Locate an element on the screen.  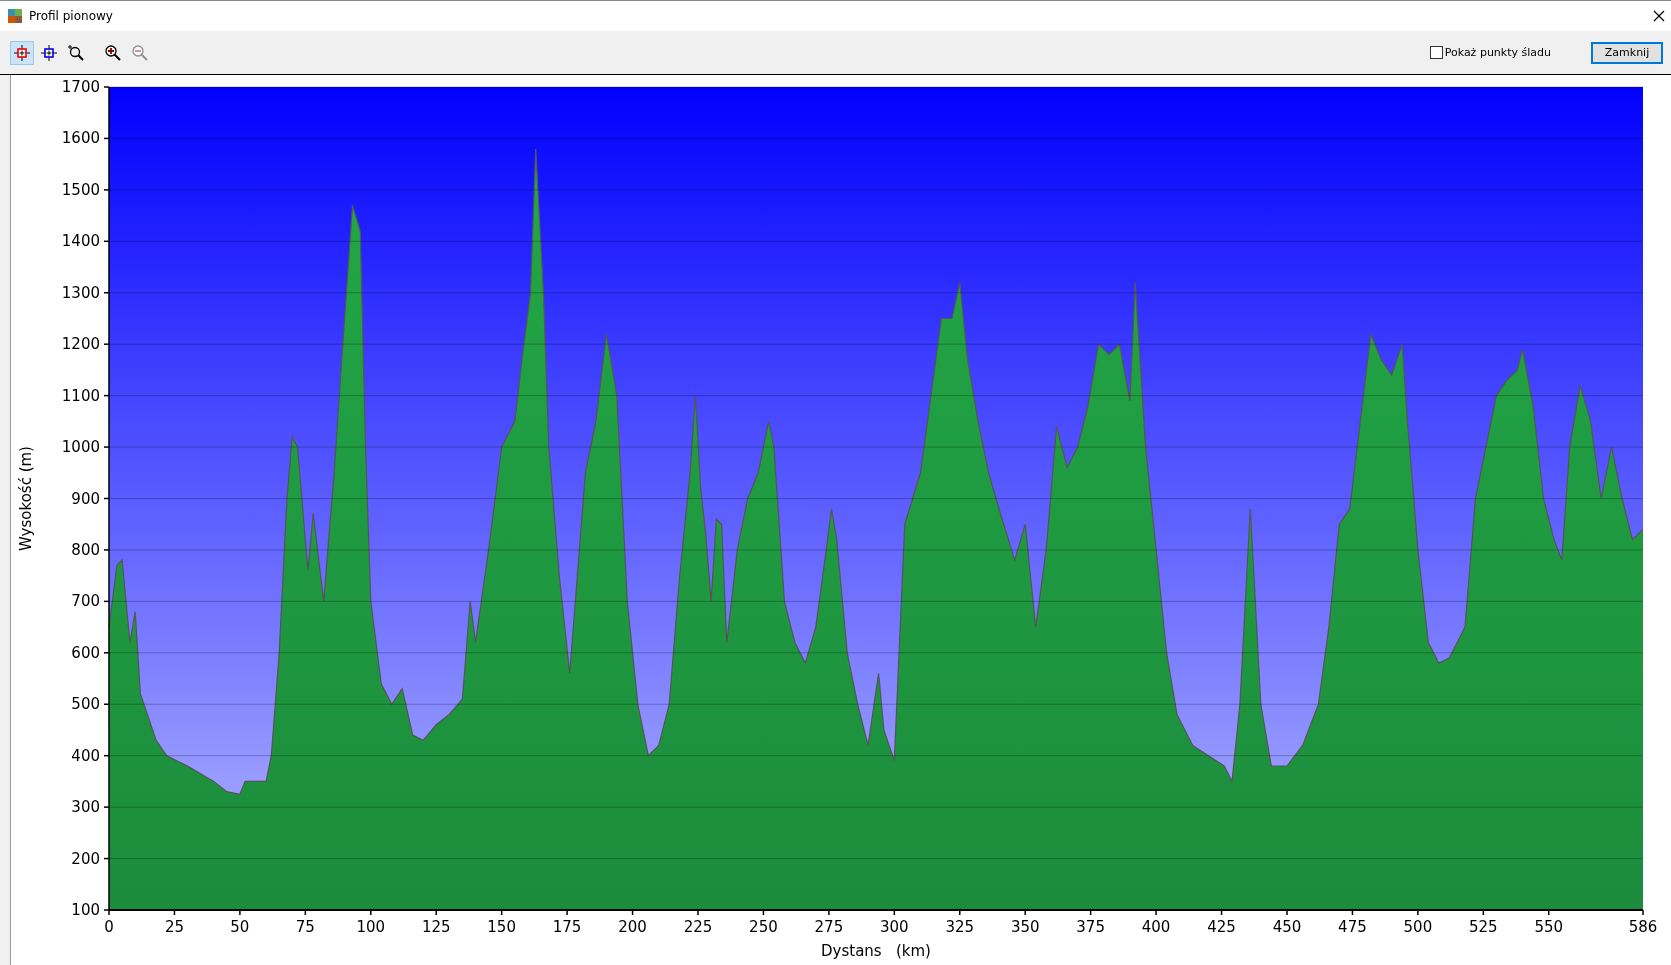
x-tick-label: 50 is located at coordinates (240, 927).